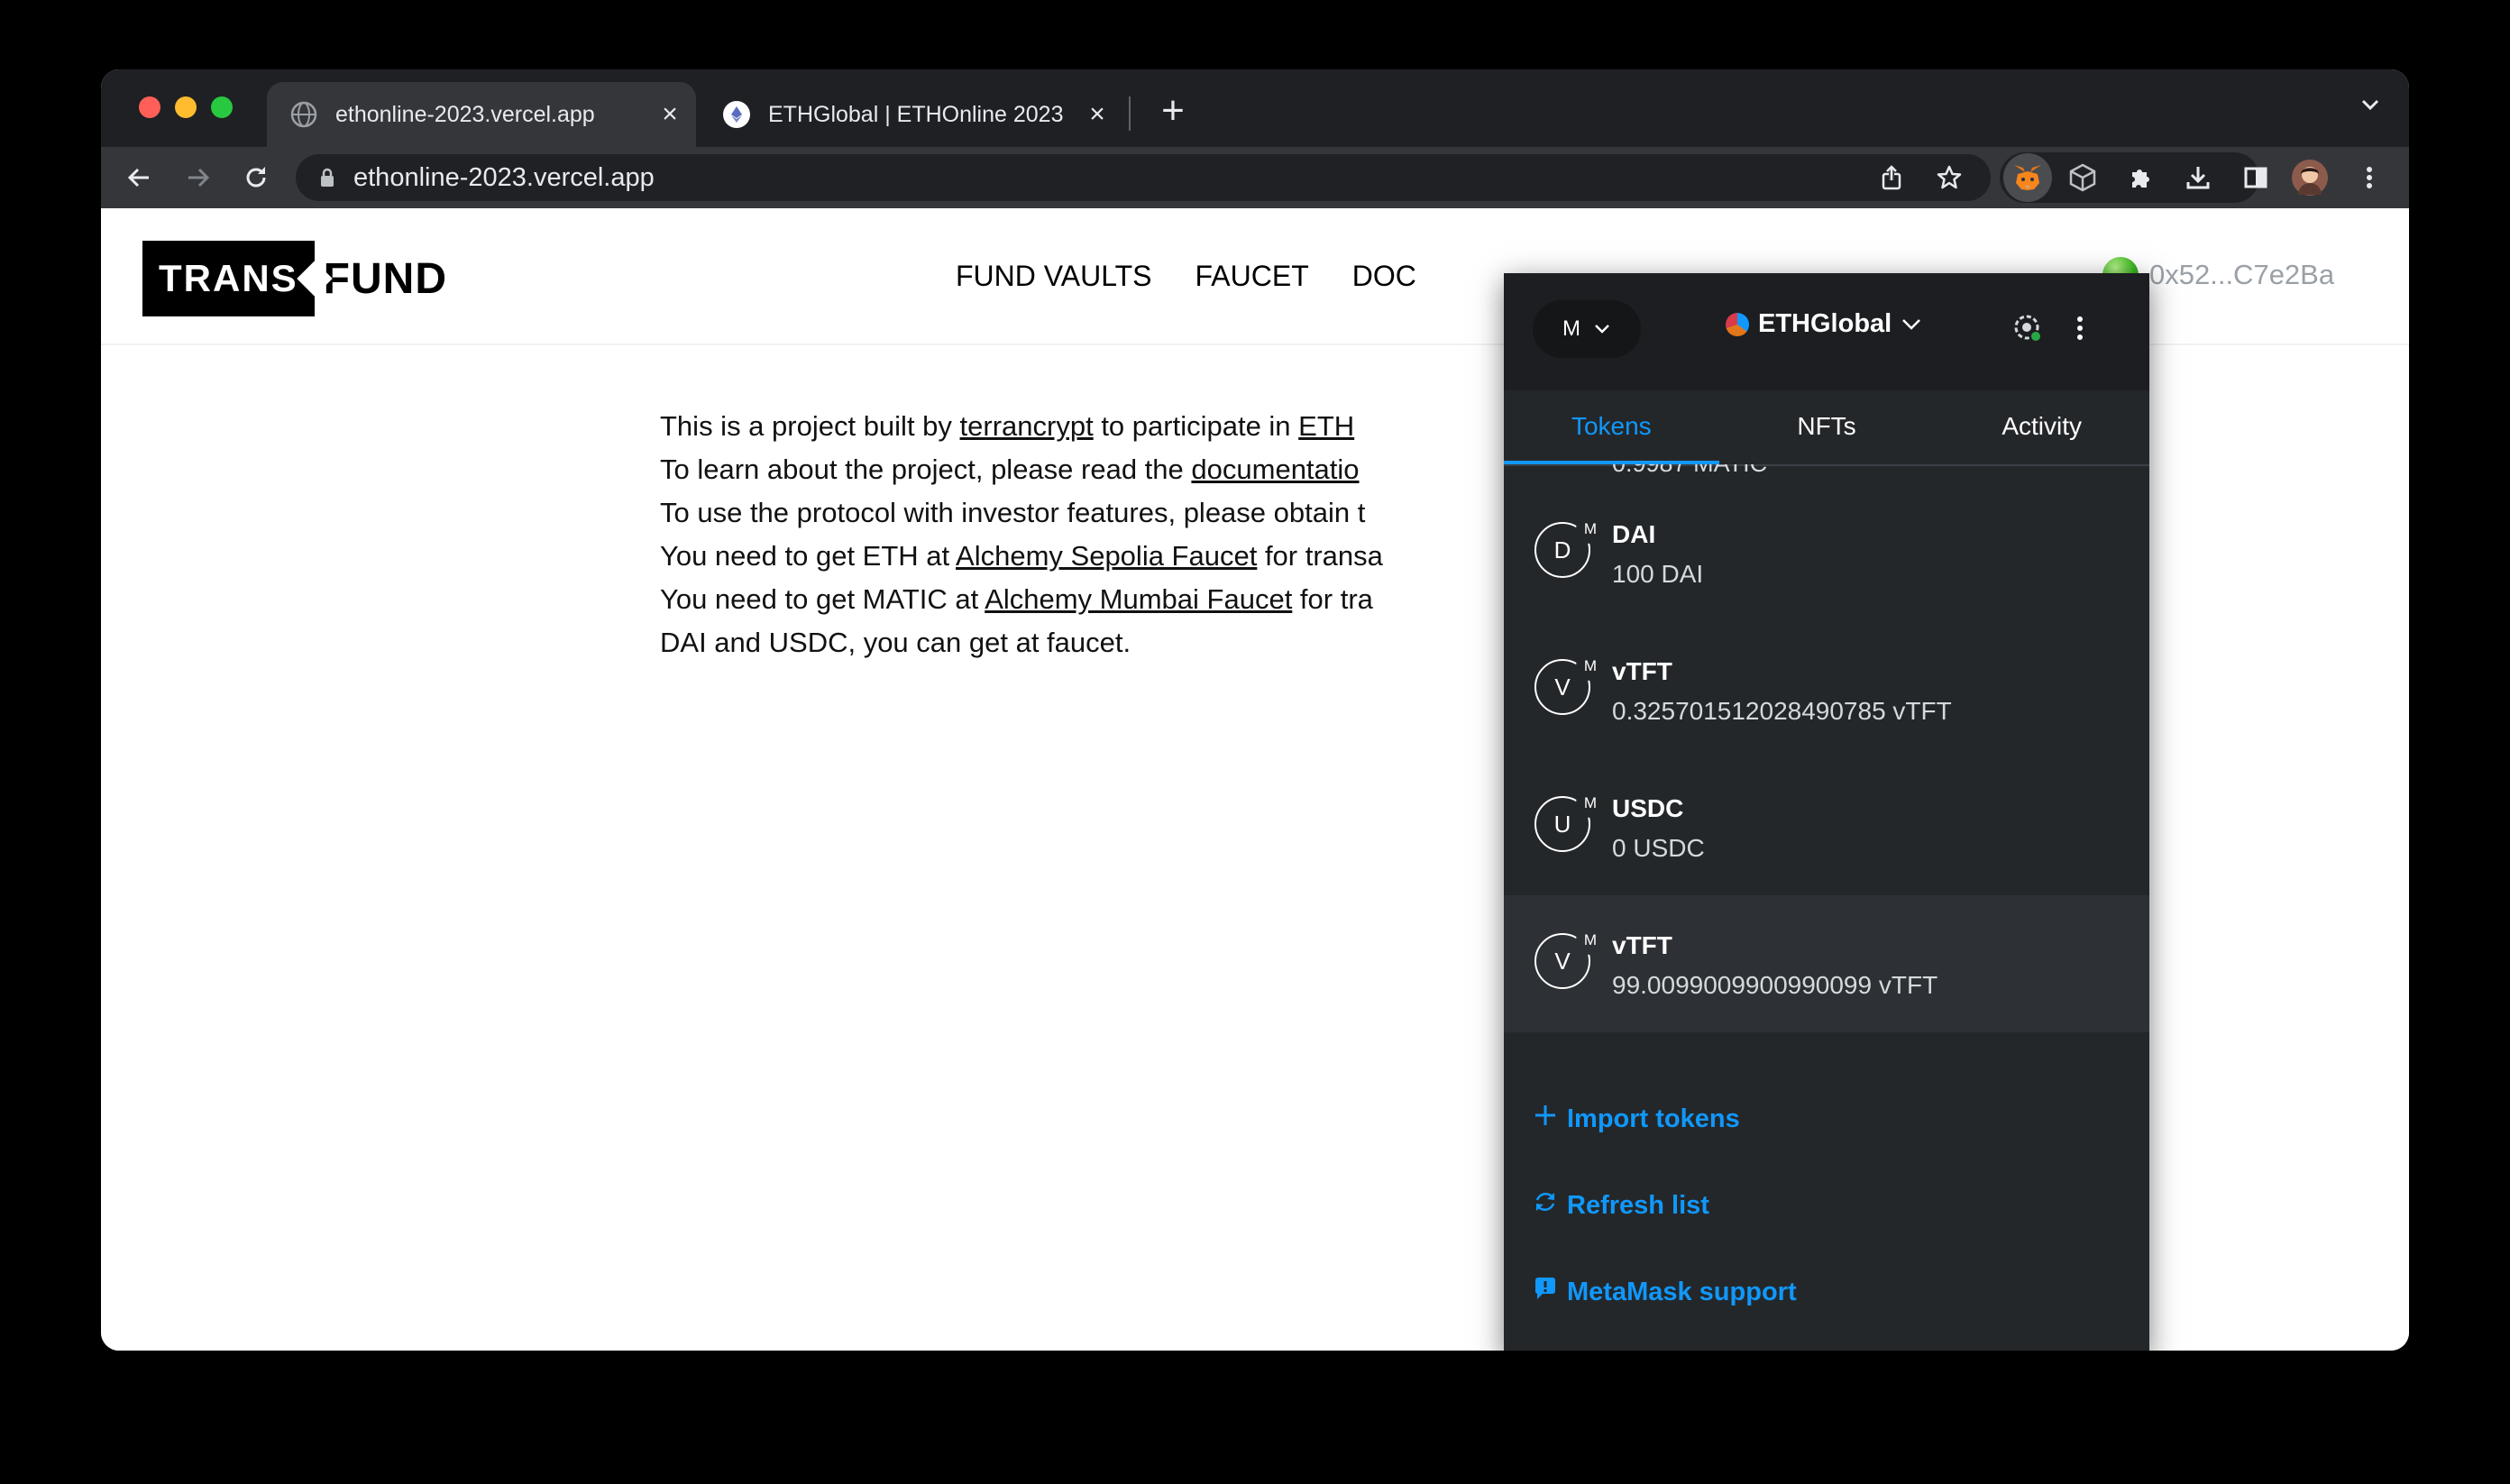 The image size is (2510, 1484). What do you see at coordinates (1252, 276) in the screenshot?
I see `nav-faucet: FAUCET` at bounding box center [1252, 276].